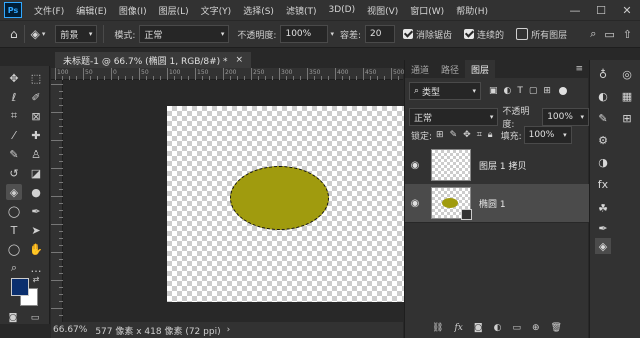 This screenshot has height=338, width=640. Describe the element at coordinates (36, 116) in the screenshot. I see `frame-tool-icon: ⊠` at that location.